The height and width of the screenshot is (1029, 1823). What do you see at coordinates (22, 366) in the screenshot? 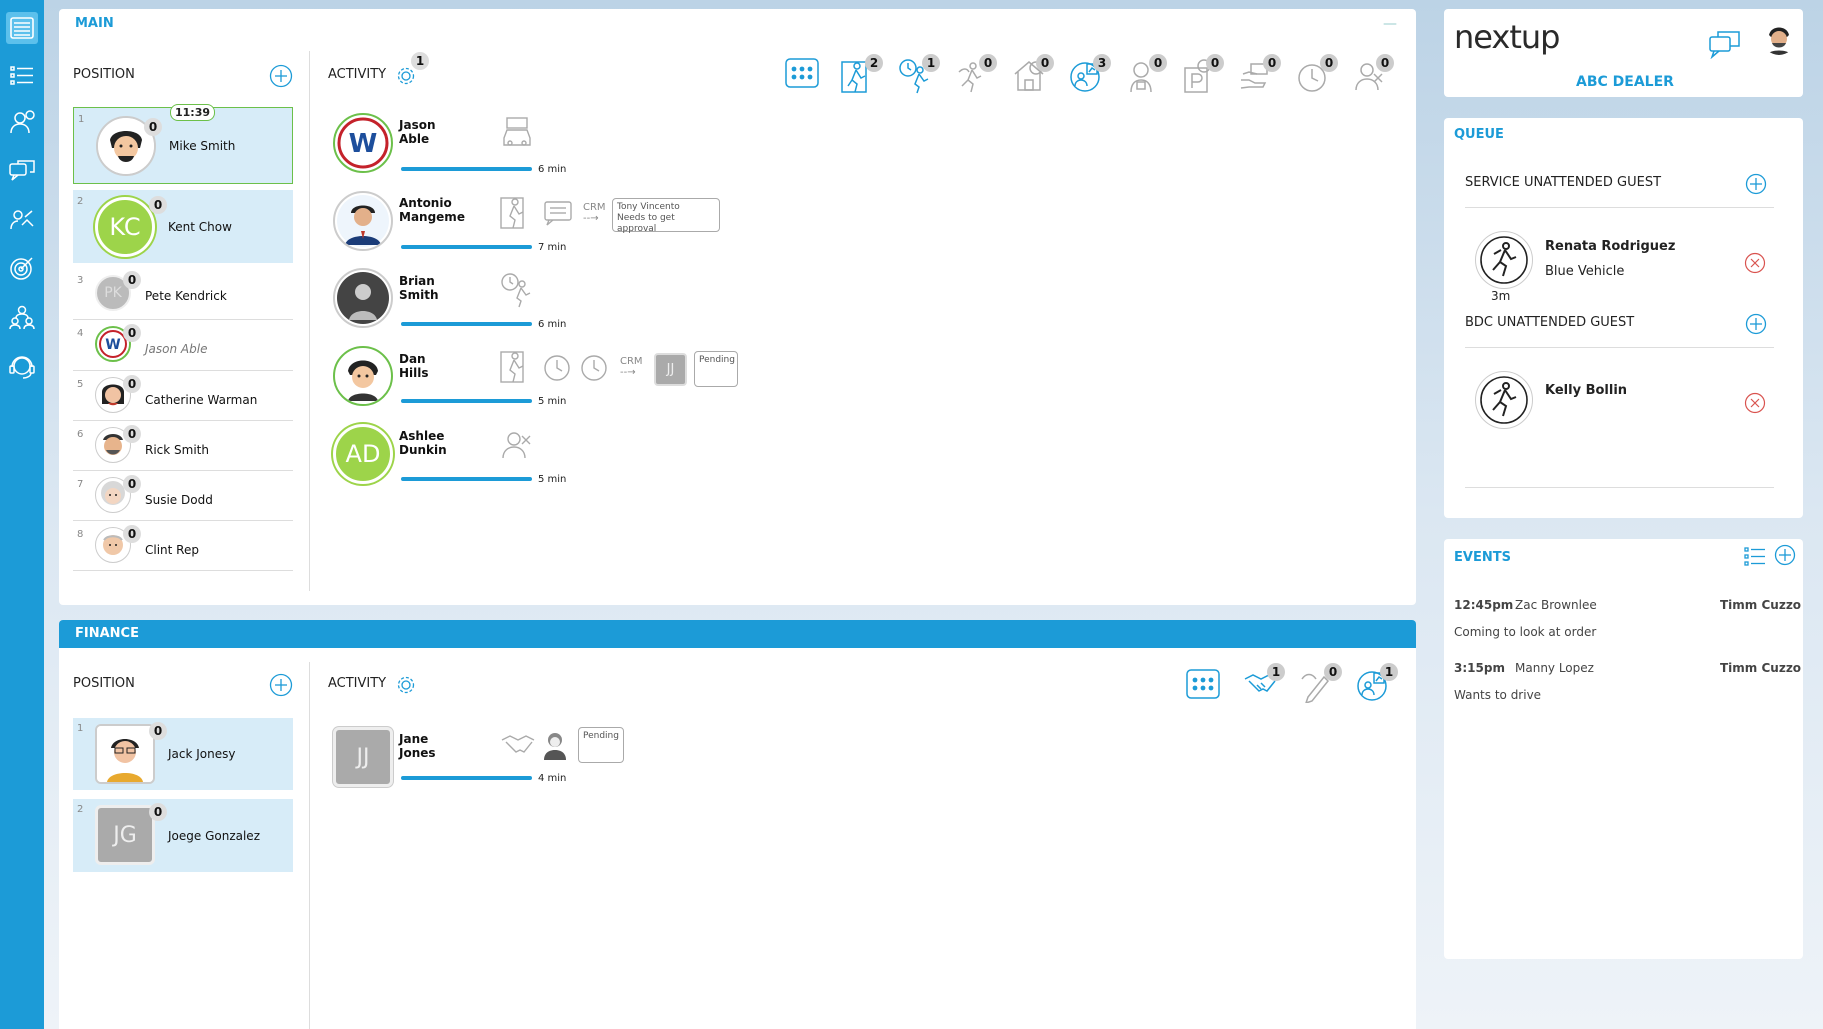
I see `headset-icon` at bounding box center [22, 366].